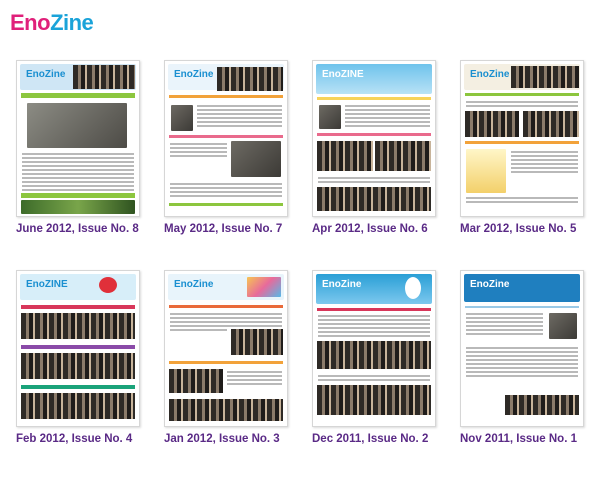  Describe the element at coordinates (521, 229) in the screenshot. I see `issue-link: Mar 2012, Issue No. 5` at that location.